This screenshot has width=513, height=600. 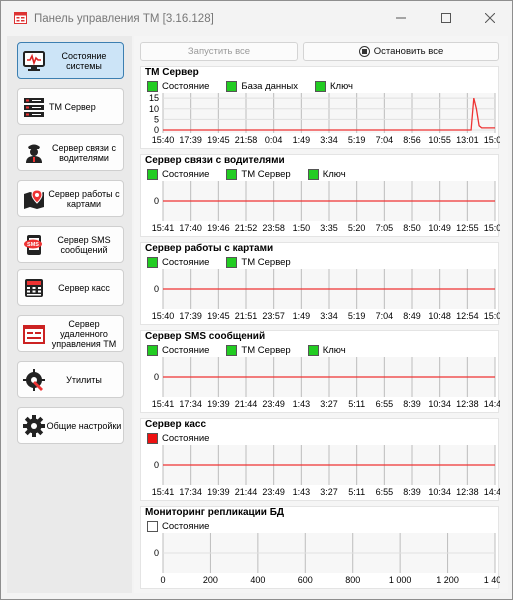 What do you see at coordinates (274, 140) in the screenshot?
I see `x-tick-label: 0:04` at bounding box center [274, 140].